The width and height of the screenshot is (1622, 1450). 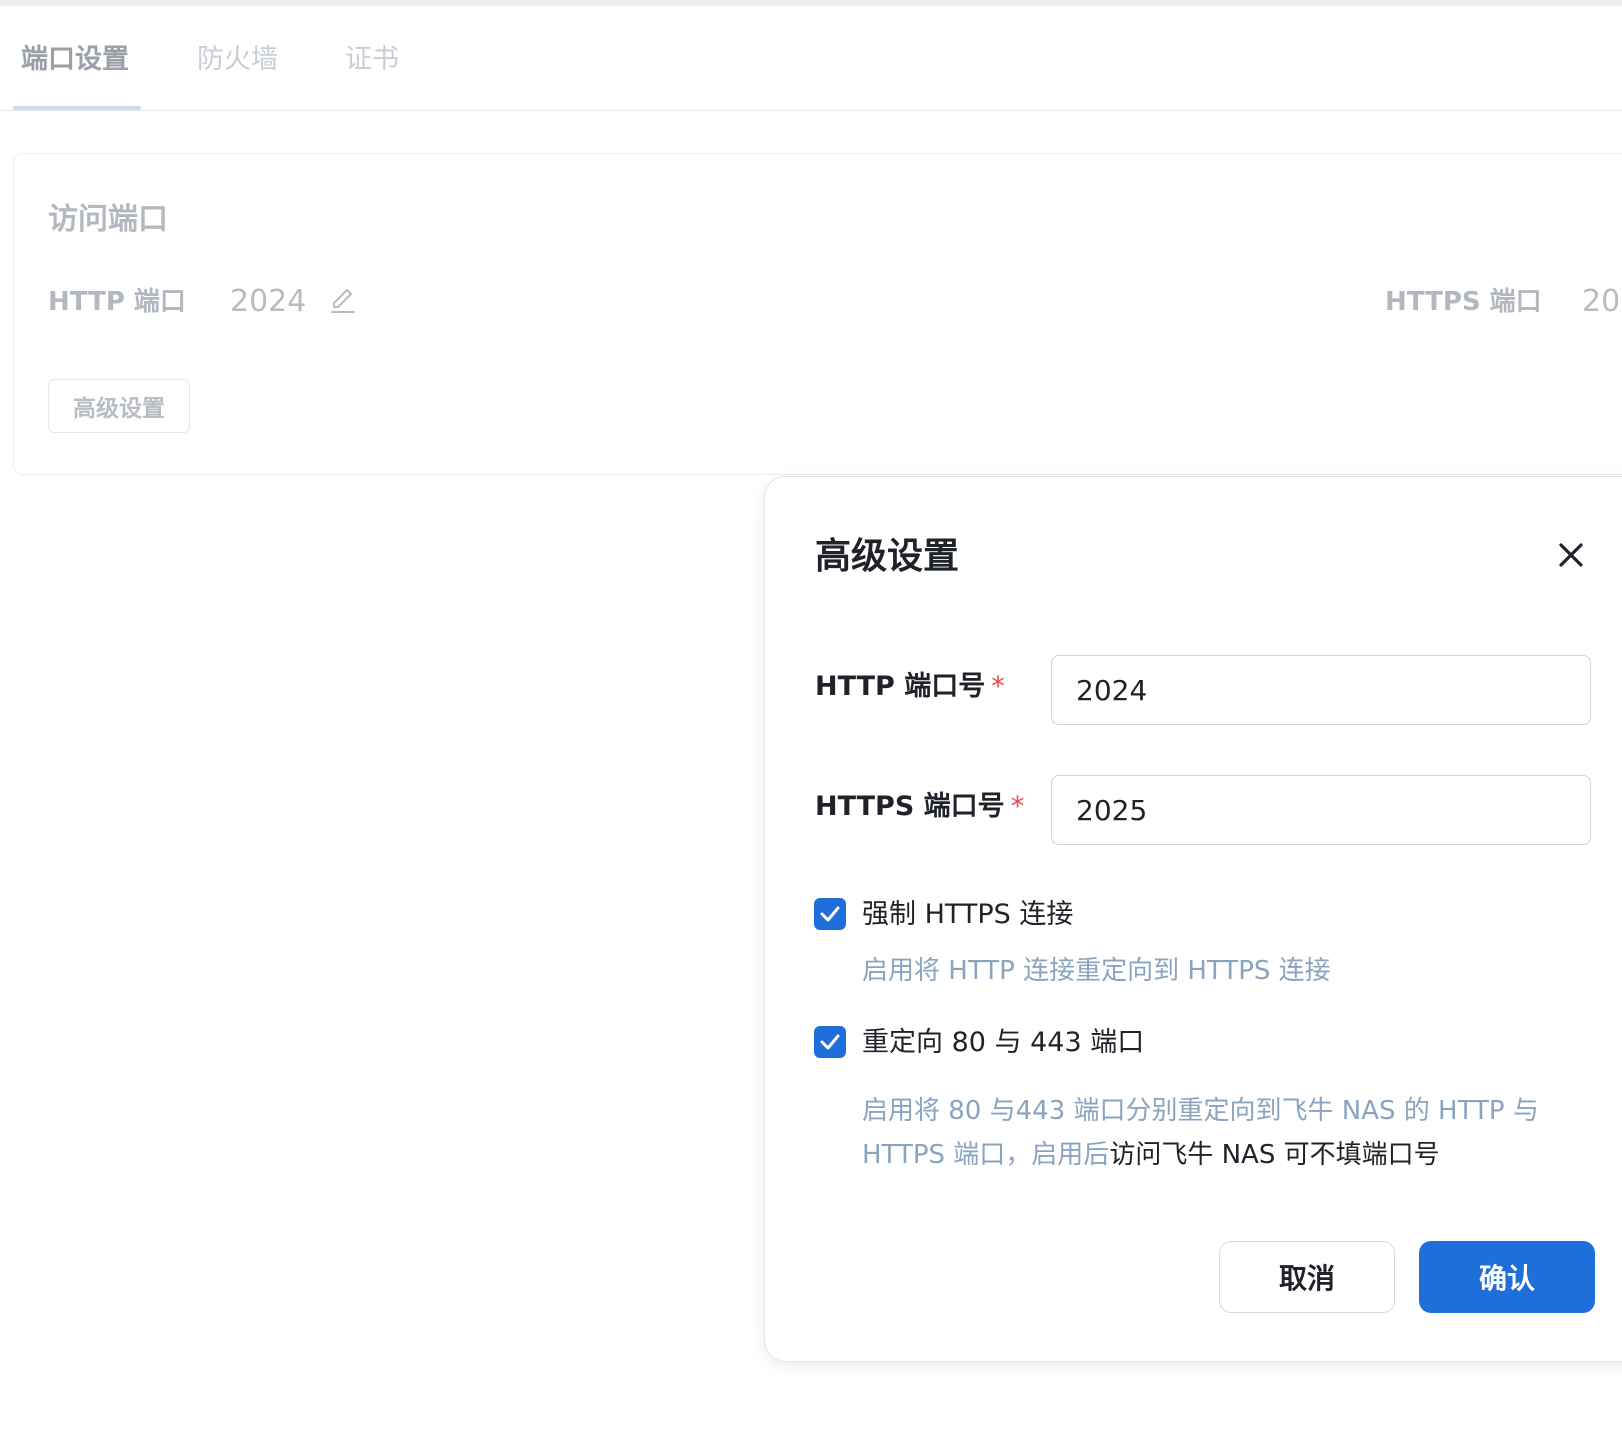 I want to click on force-https-label: 强制 HTTPS 连接, so click(x=967, y=915).